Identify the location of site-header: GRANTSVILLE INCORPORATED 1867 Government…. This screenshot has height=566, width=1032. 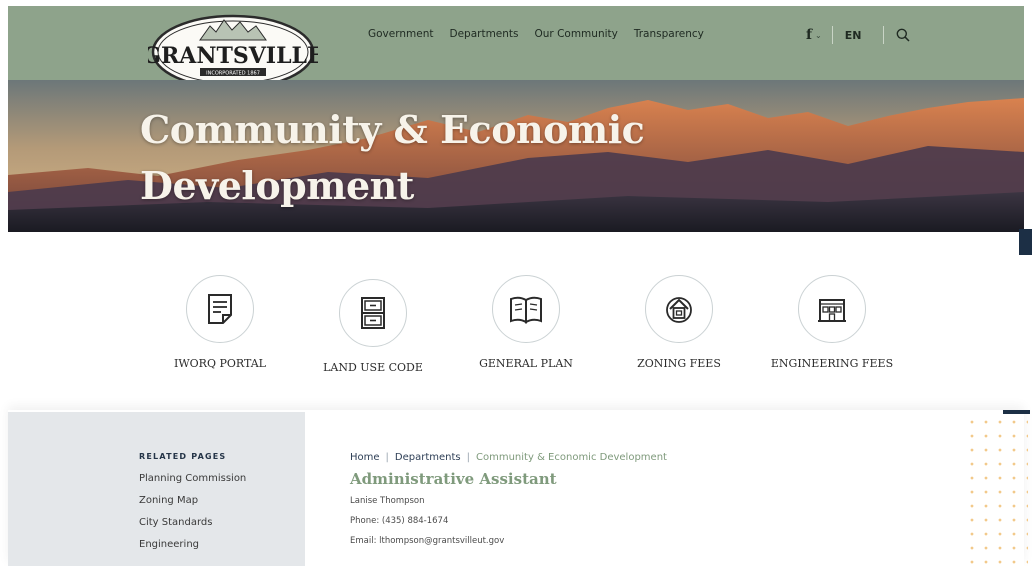
(516, 48).